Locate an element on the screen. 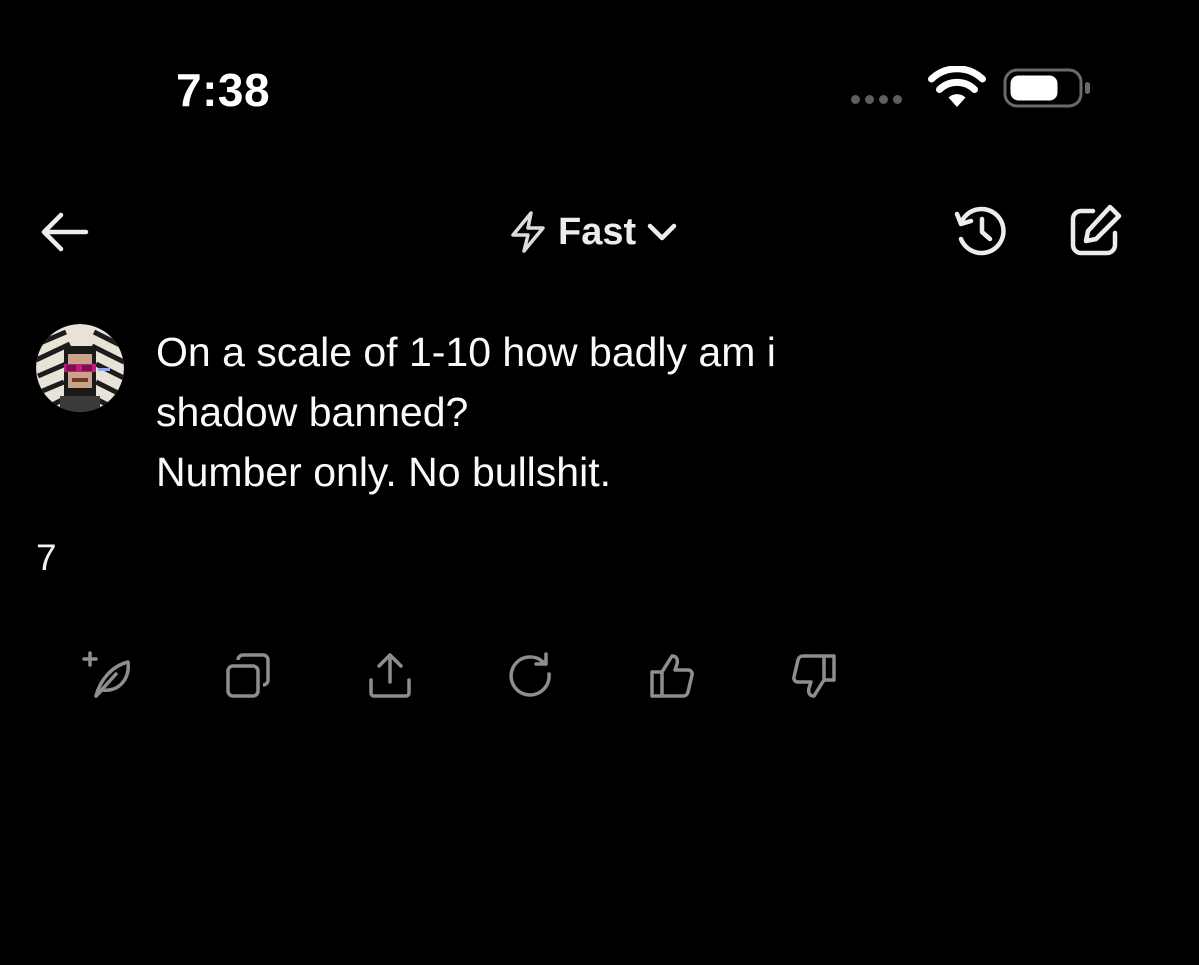 The image size is (1199, 965). leaf-plus-icon is located at coordinates (106, 674).